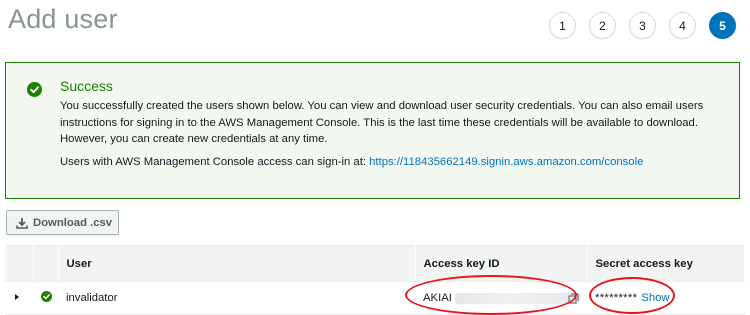  Describe the element at coordinates (602, 25) in the screenshot. I see `step-2: 2` at that location.